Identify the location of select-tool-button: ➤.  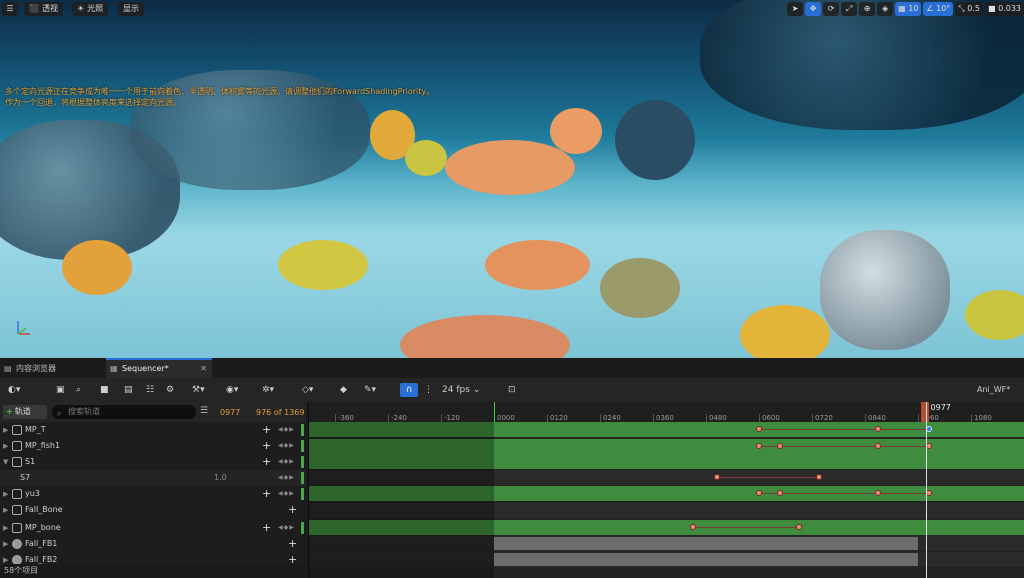
(795, 9).